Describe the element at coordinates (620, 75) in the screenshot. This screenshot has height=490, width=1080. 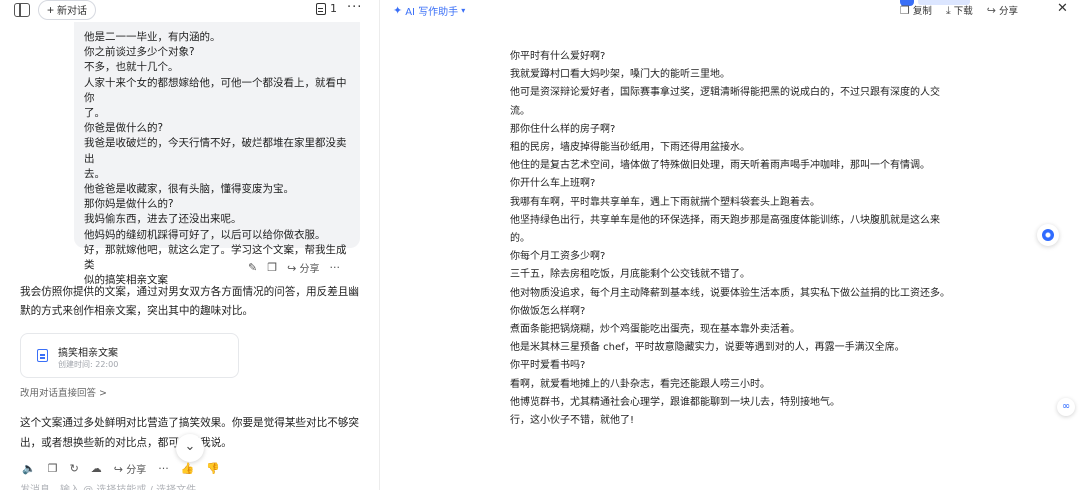
I see `document-paragraph: 我就爱蹲村口看大妈吵架，嗓门大的能听三里地。` at that location.